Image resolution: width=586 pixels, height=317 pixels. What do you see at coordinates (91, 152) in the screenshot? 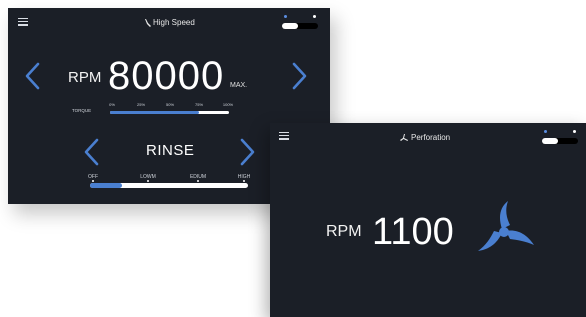
I see `mode-previous-button` at bounding box center [91, 152].